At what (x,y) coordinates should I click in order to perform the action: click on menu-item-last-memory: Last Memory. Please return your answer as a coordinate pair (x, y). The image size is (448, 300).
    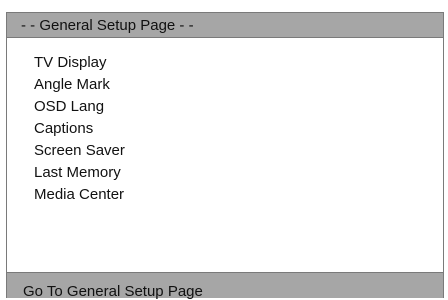
    Looking at the image, I should click on (79, 175).